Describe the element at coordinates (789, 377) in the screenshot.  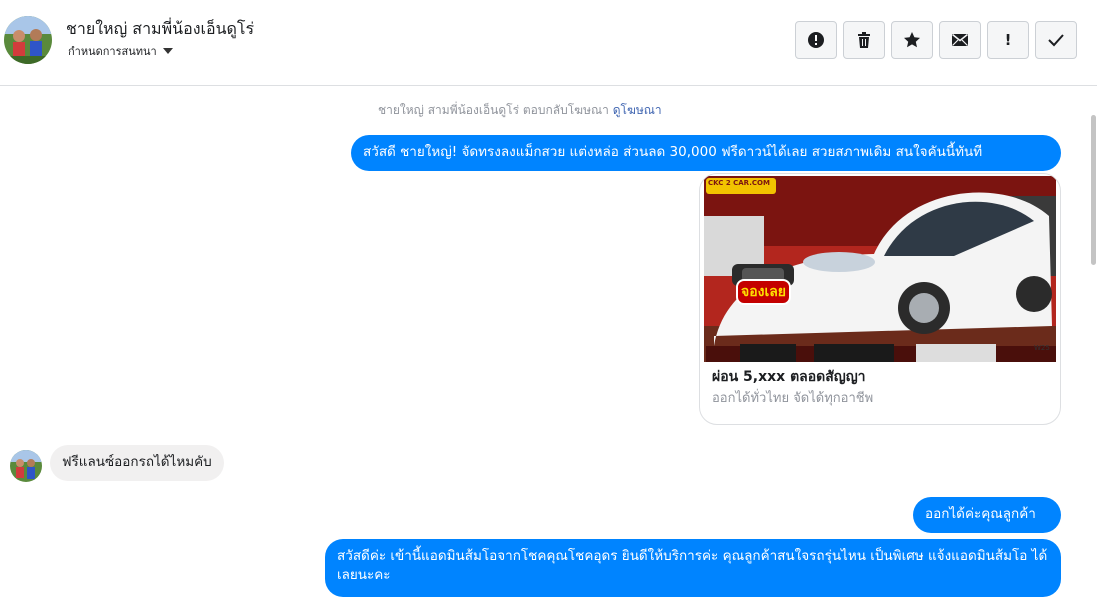
I see `ad-card-title: ผ่อน 5,xxx ตลอดสัญญา` at that location.